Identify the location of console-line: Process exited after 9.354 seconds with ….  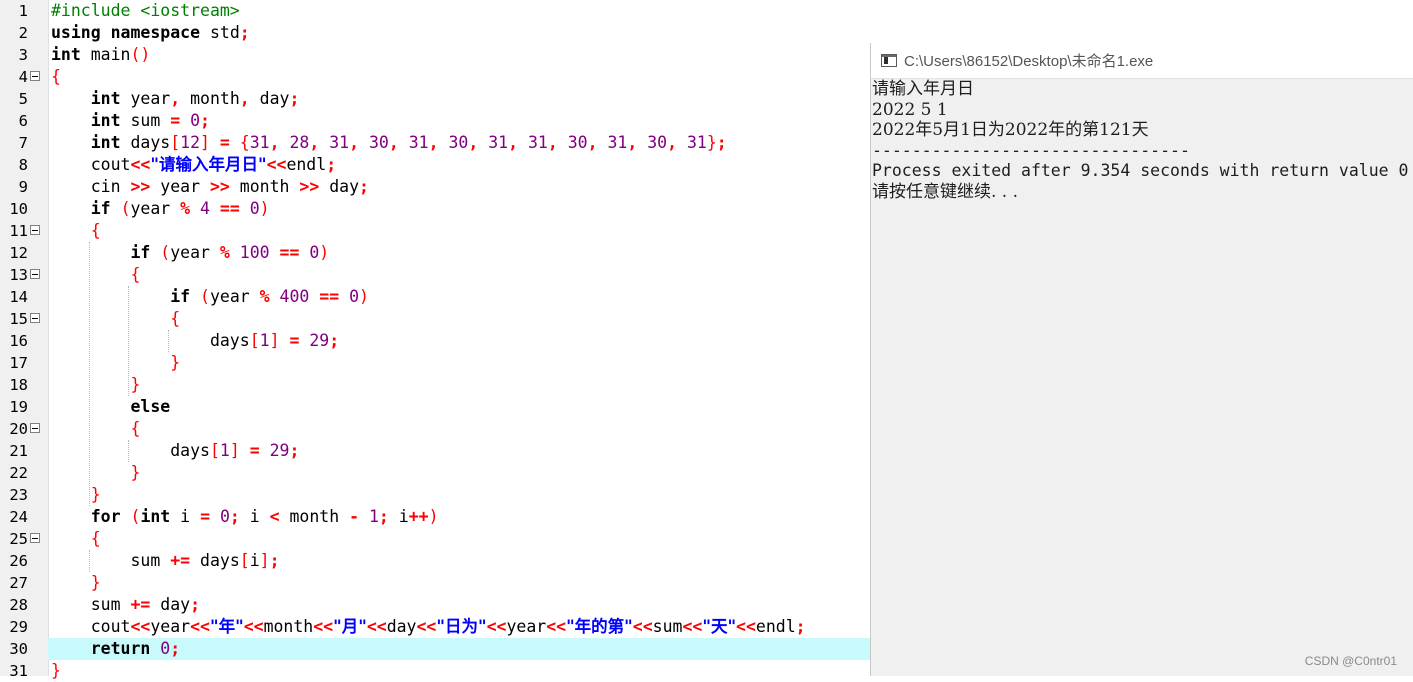
(1140, 170).